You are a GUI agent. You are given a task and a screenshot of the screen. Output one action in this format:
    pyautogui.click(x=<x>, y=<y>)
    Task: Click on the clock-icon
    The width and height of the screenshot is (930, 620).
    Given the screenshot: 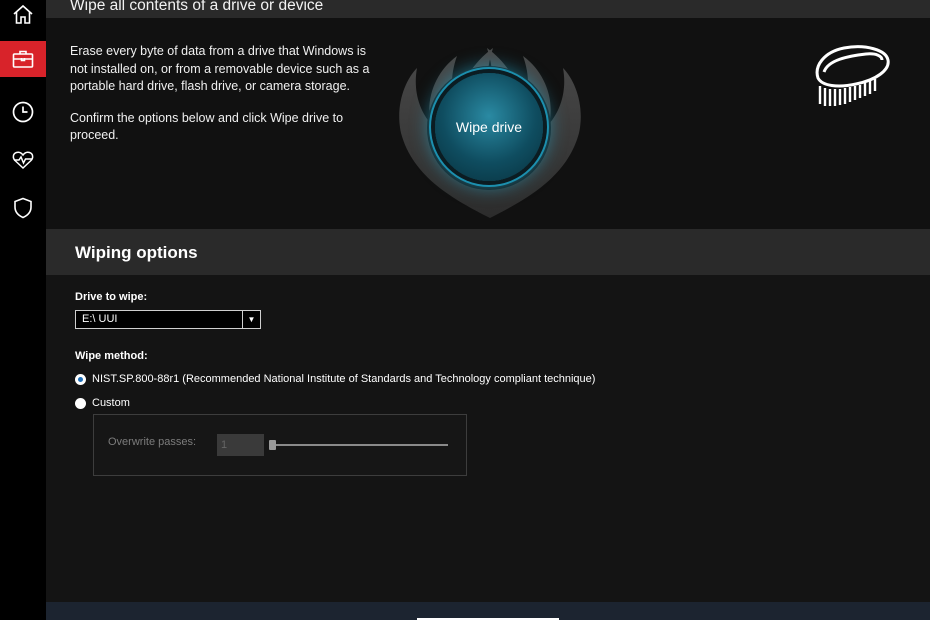 What is the action you would take?
    pyautogui.click(x=23, y=112)
    